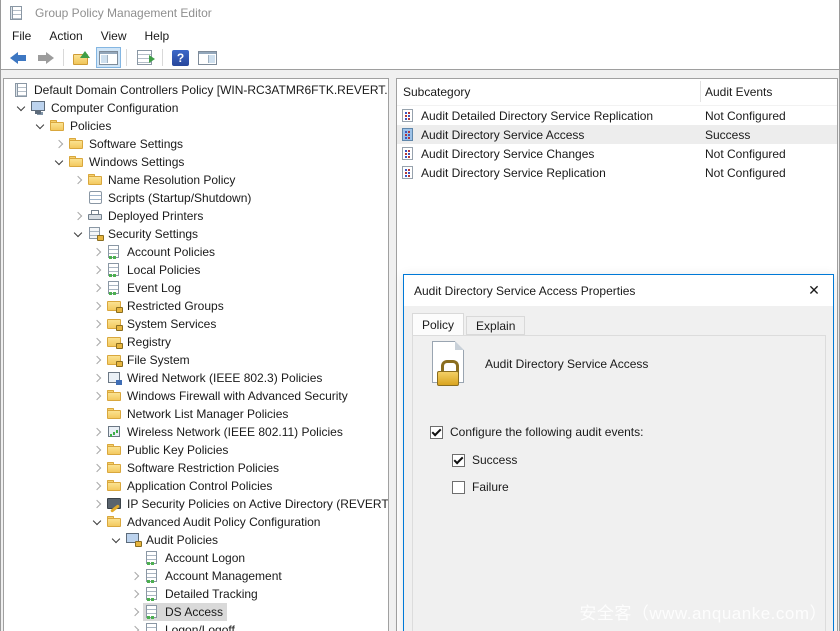 Image resolution: width=840 pixels, height=631 pixels. Describe the element at coordinates (81, 57) in the screenshot. I see `up-one-level-button` at that location.